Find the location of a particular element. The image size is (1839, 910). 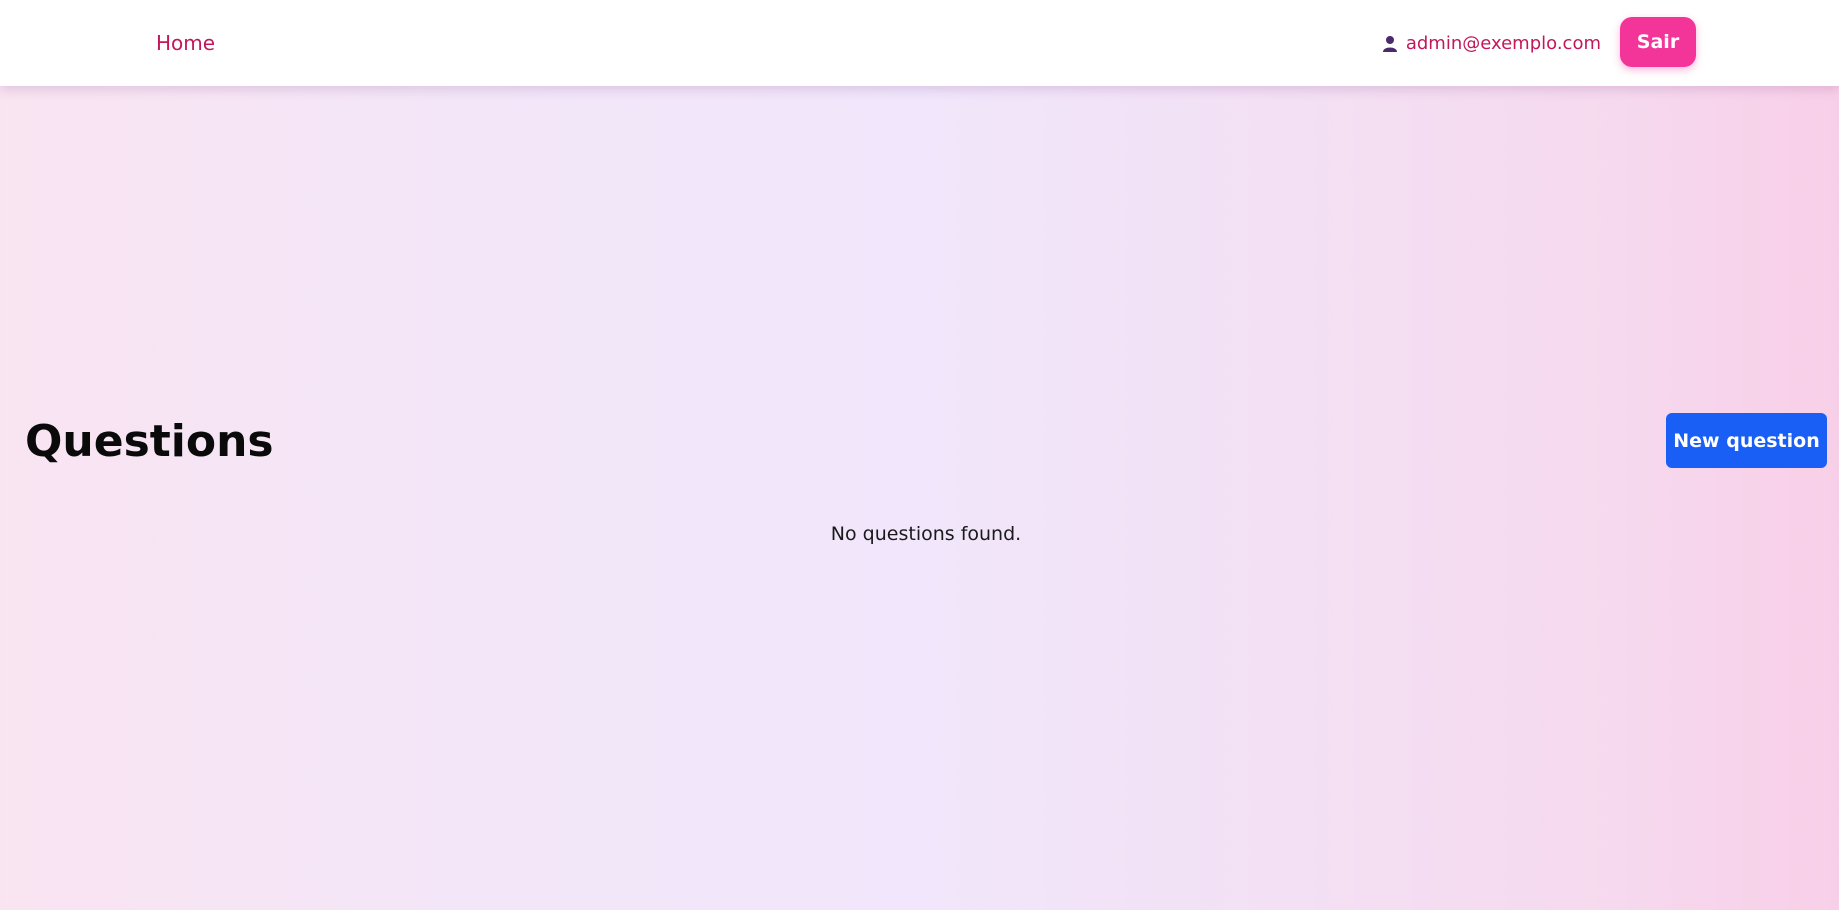

logout-button: Sair is located at coordinates (1658, 42).